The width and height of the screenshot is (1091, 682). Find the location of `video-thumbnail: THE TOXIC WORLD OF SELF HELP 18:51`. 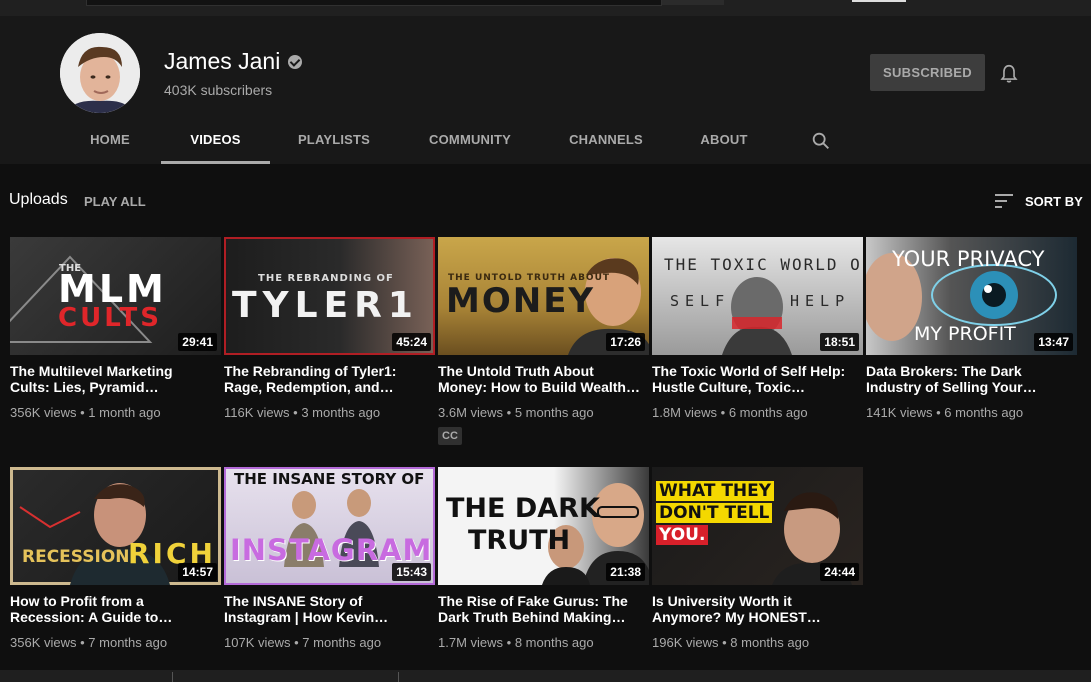

video-thumbnail: THE TOXIC WORLD OF SELF HELP 18:51 is located at coordinates (757, 296).